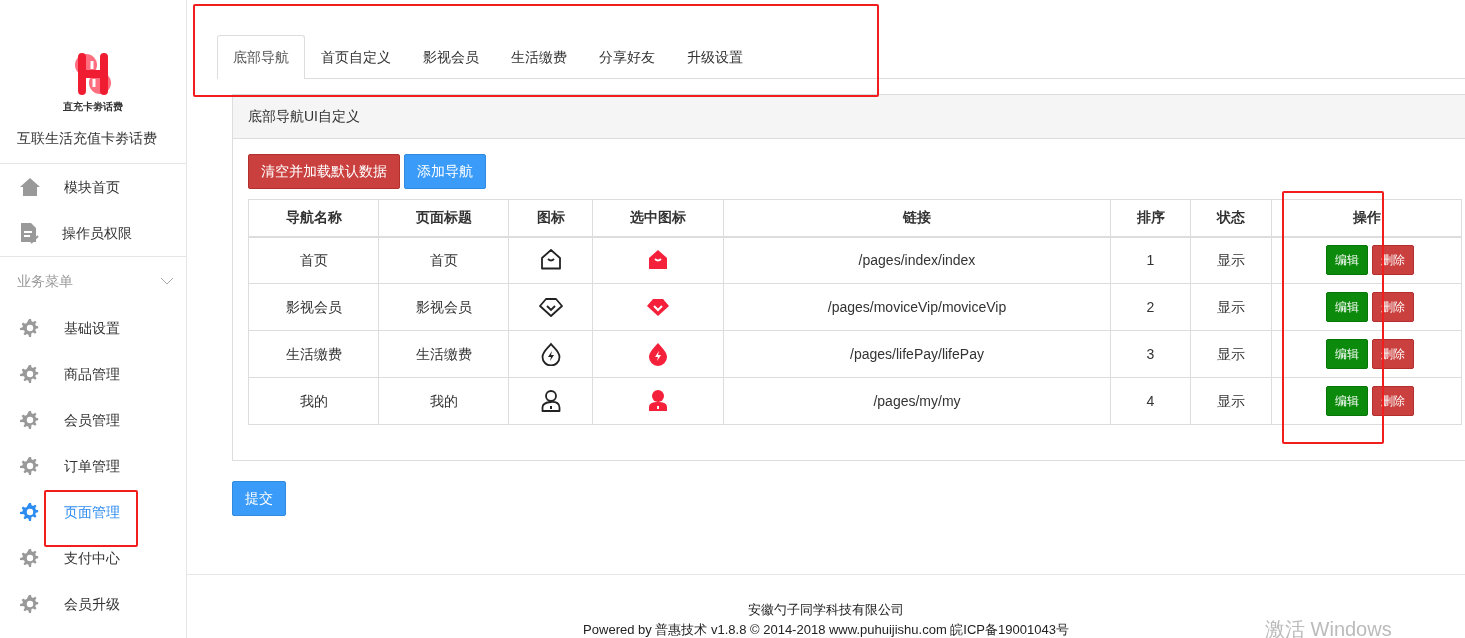 Image resolution: width=1465 pixels, height=638 pixels. What do you see at coordinates (658, 218) in the screenshot?
I see `column-header: 选中图标` at bounding box center [658, 218].